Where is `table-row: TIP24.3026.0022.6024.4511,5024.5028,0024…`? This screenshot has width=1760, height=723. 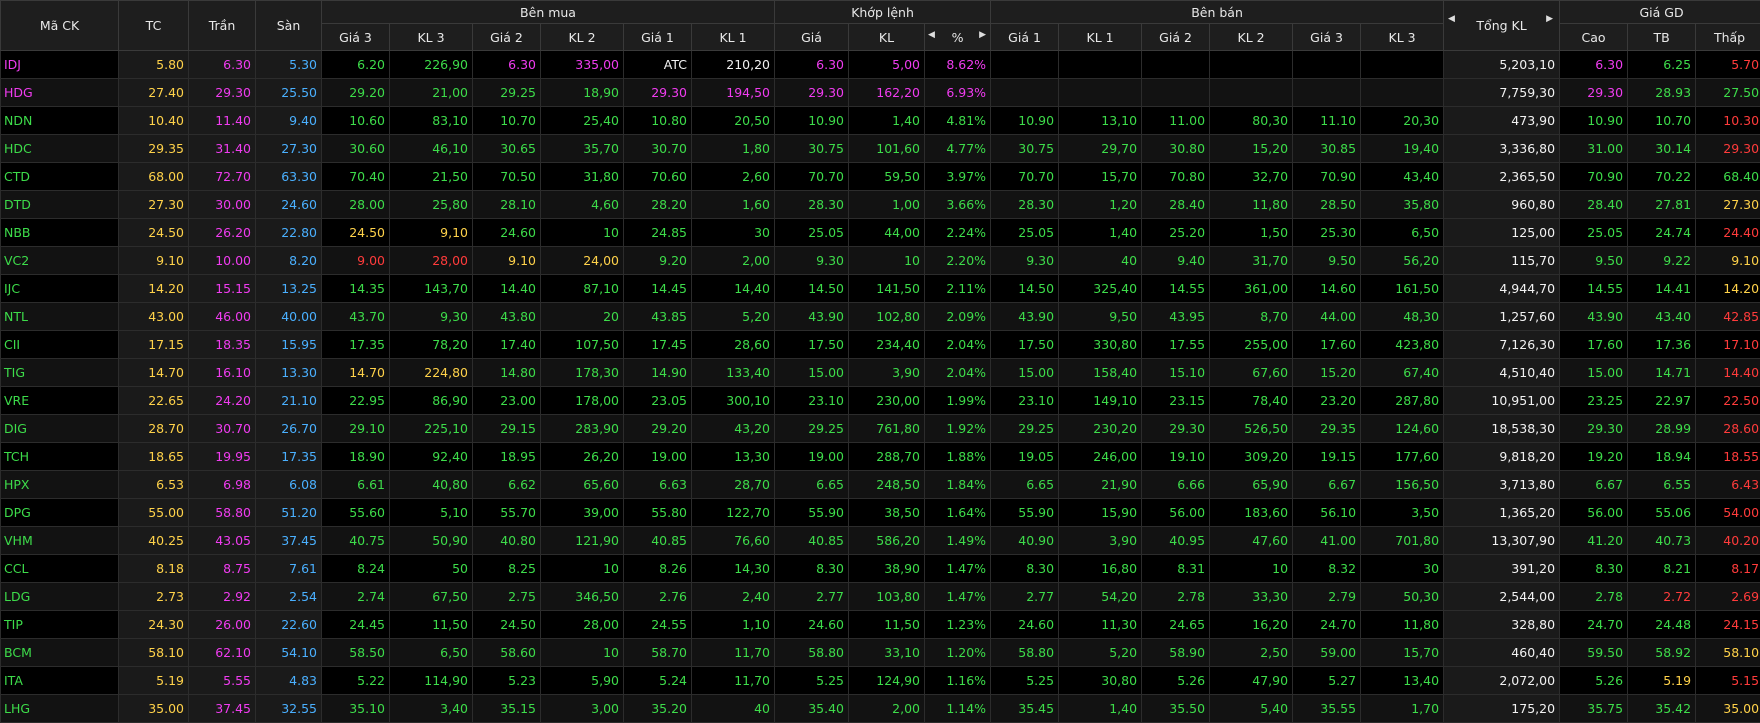
table-row: TIP24.3026.0022.6024.4511,5024.5028,0024… is located at coordinates (880, 625).